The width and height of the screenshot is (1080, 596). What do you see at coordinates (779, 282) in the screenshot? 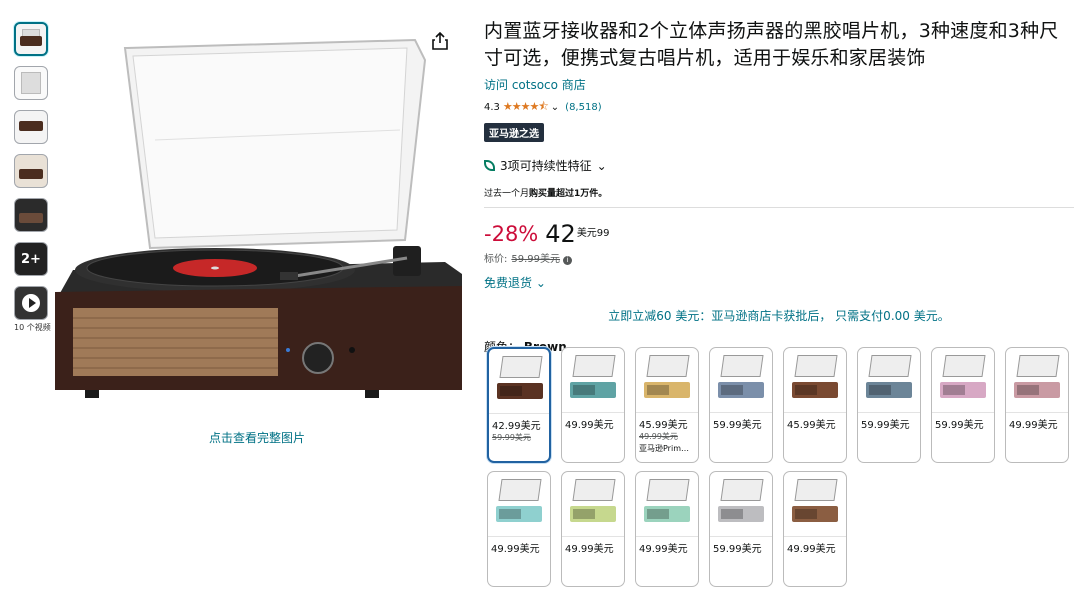
I see `free-returns-link: 免费退货 ⌄` at bounding box center [779, 282].